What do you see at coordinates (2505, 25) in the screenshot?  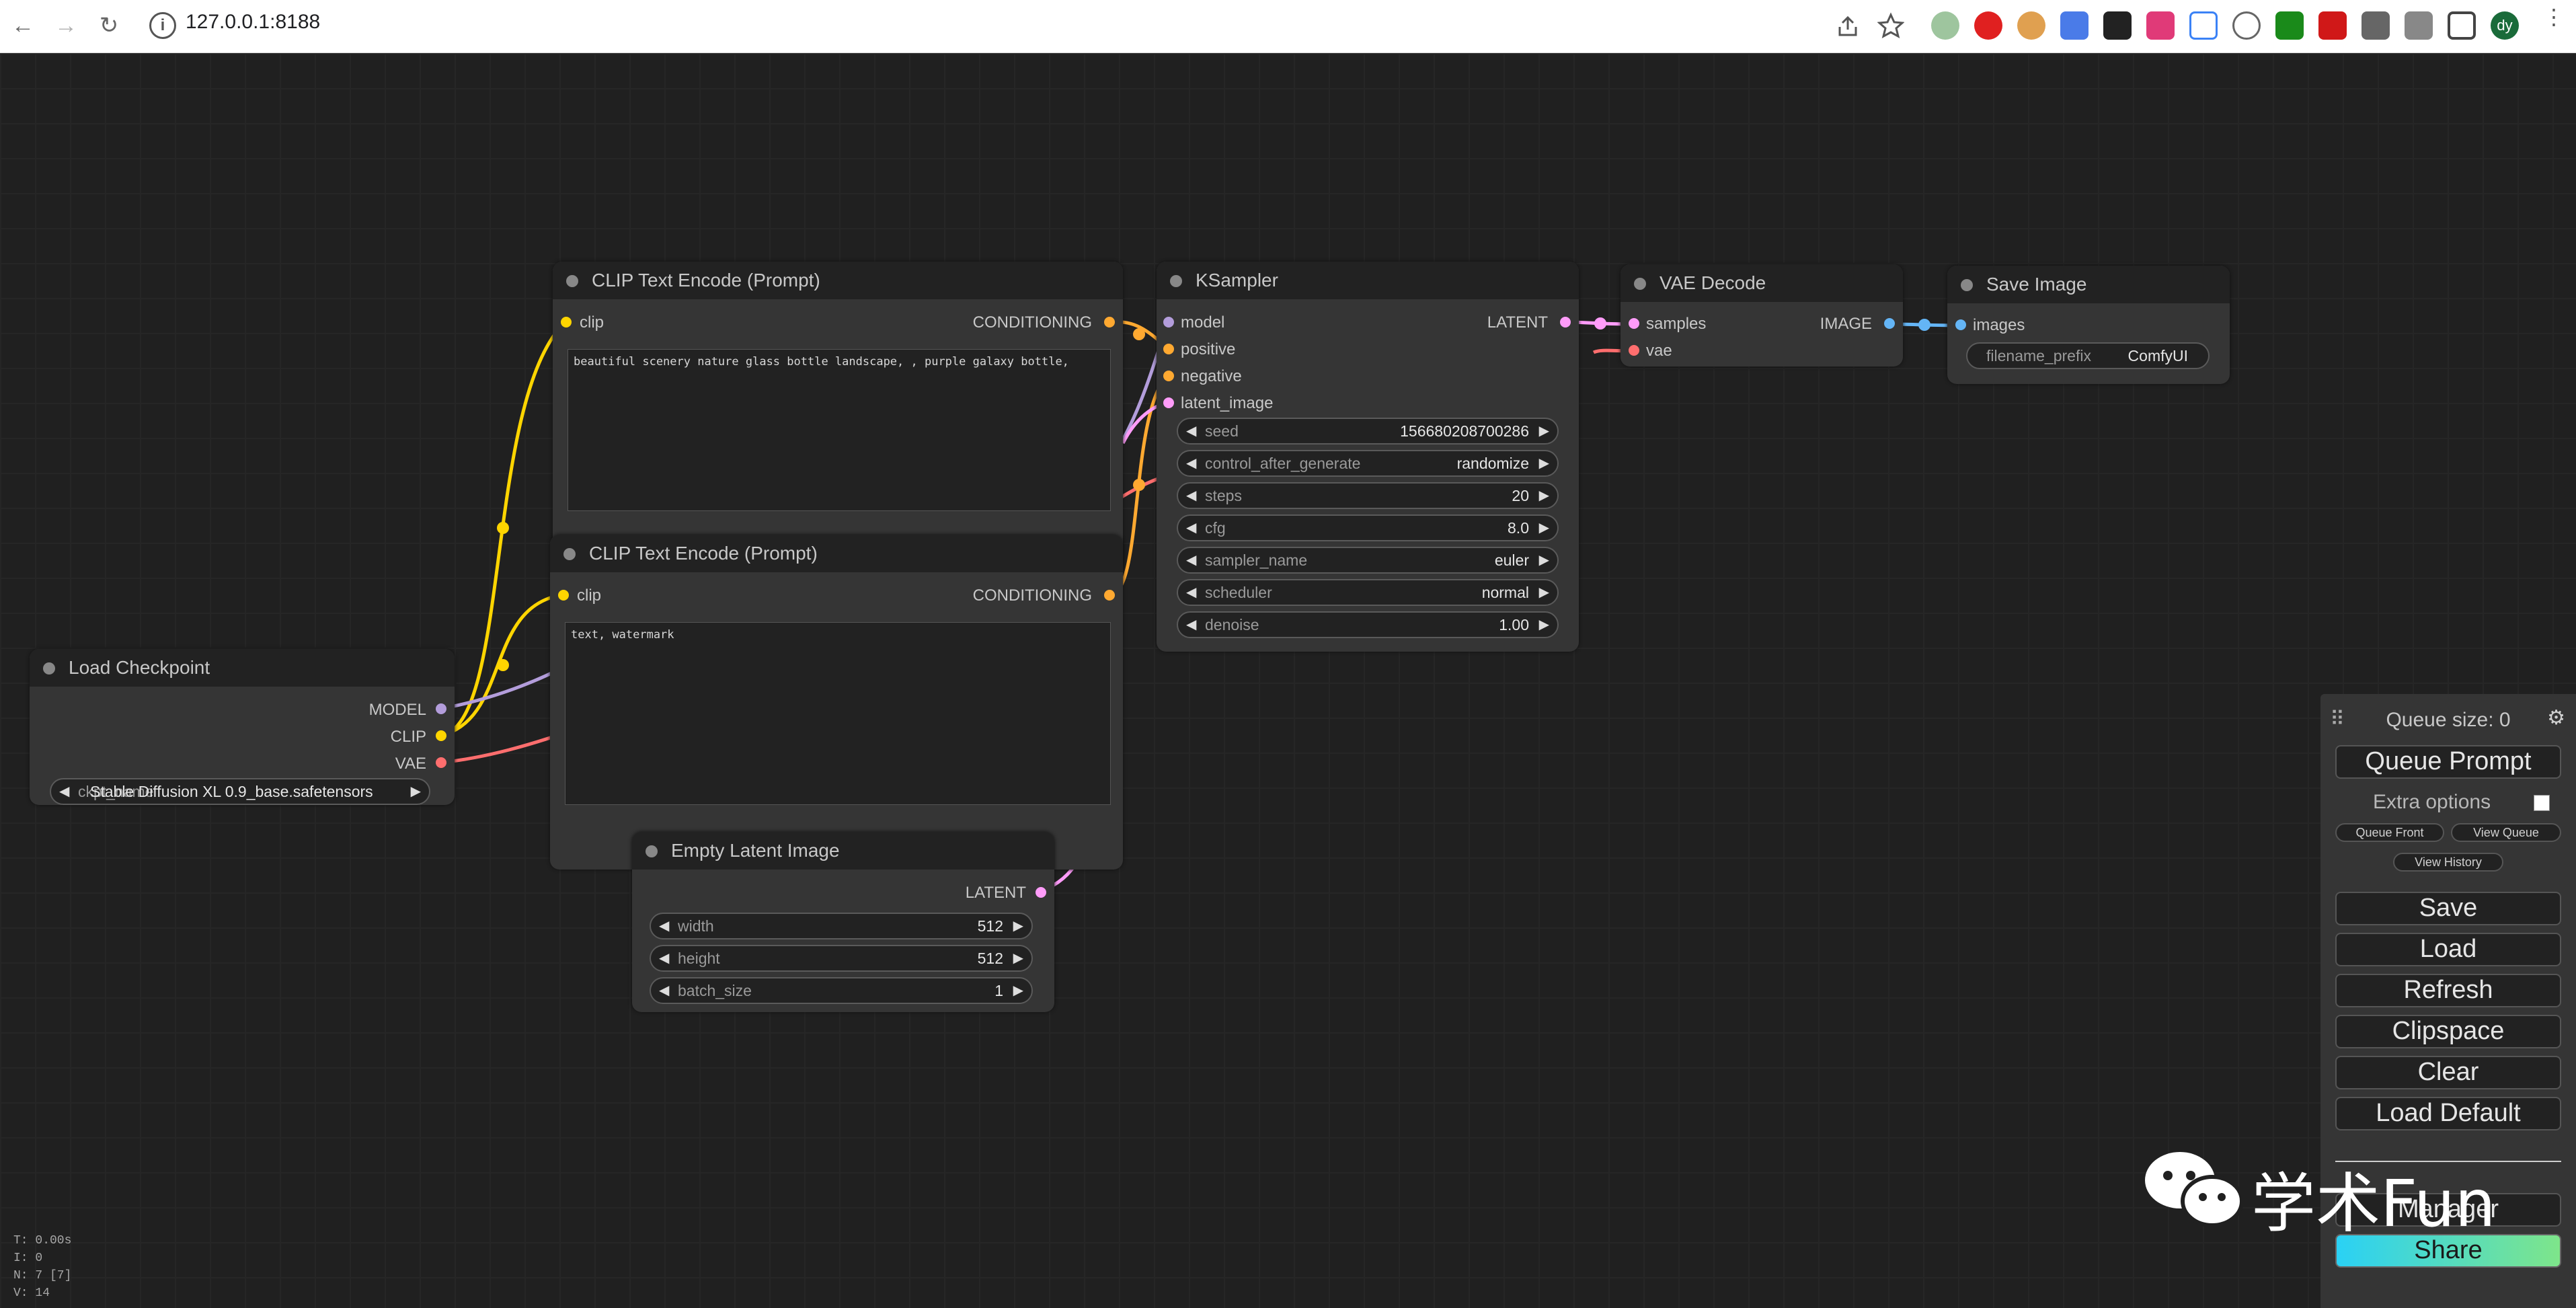 I see `profile-avatar: dy` at bounding box center [2505, 25].